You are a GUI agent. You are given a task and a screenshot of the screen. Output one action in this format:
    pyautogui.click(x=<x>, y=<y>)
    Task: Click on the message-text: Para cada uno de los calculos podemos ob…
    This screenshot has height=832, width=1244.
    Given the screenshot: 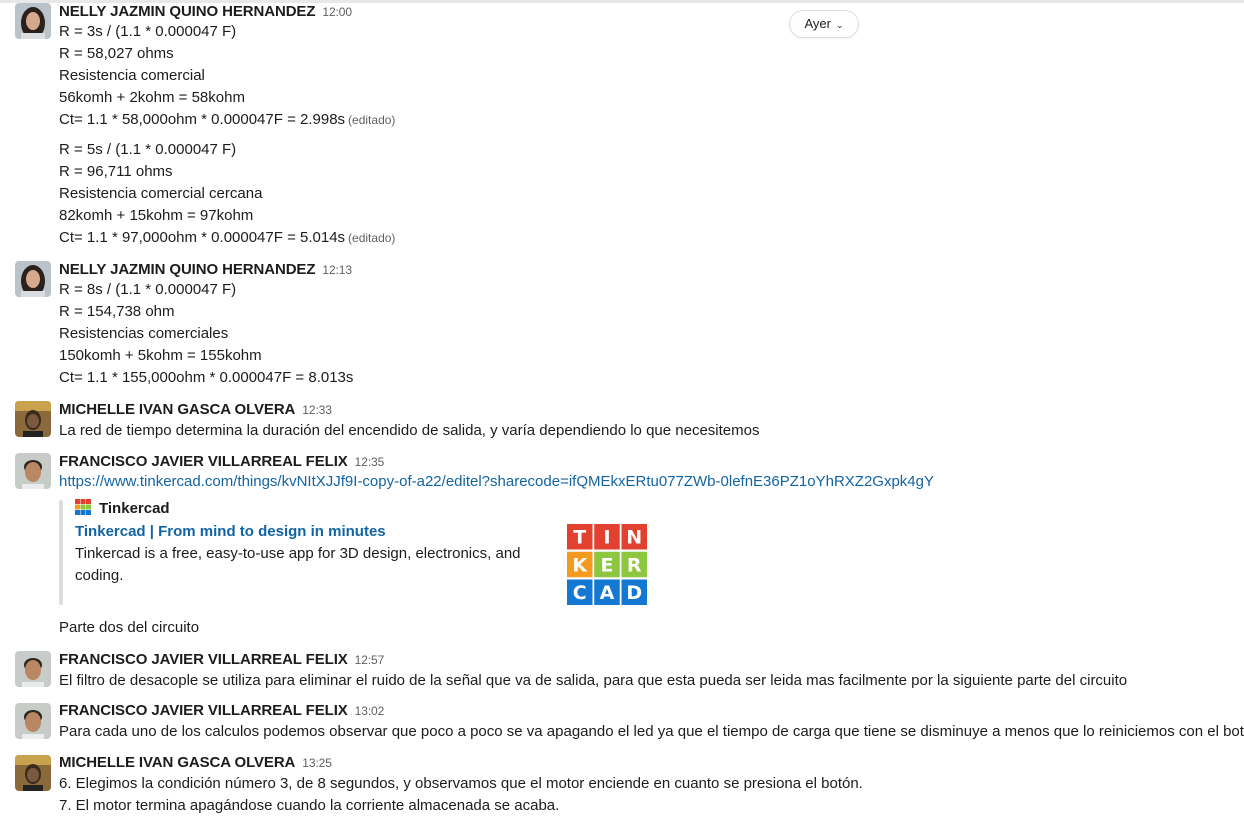 What is the action you would take?
    pyautogui.click(x=651, y=731)
    